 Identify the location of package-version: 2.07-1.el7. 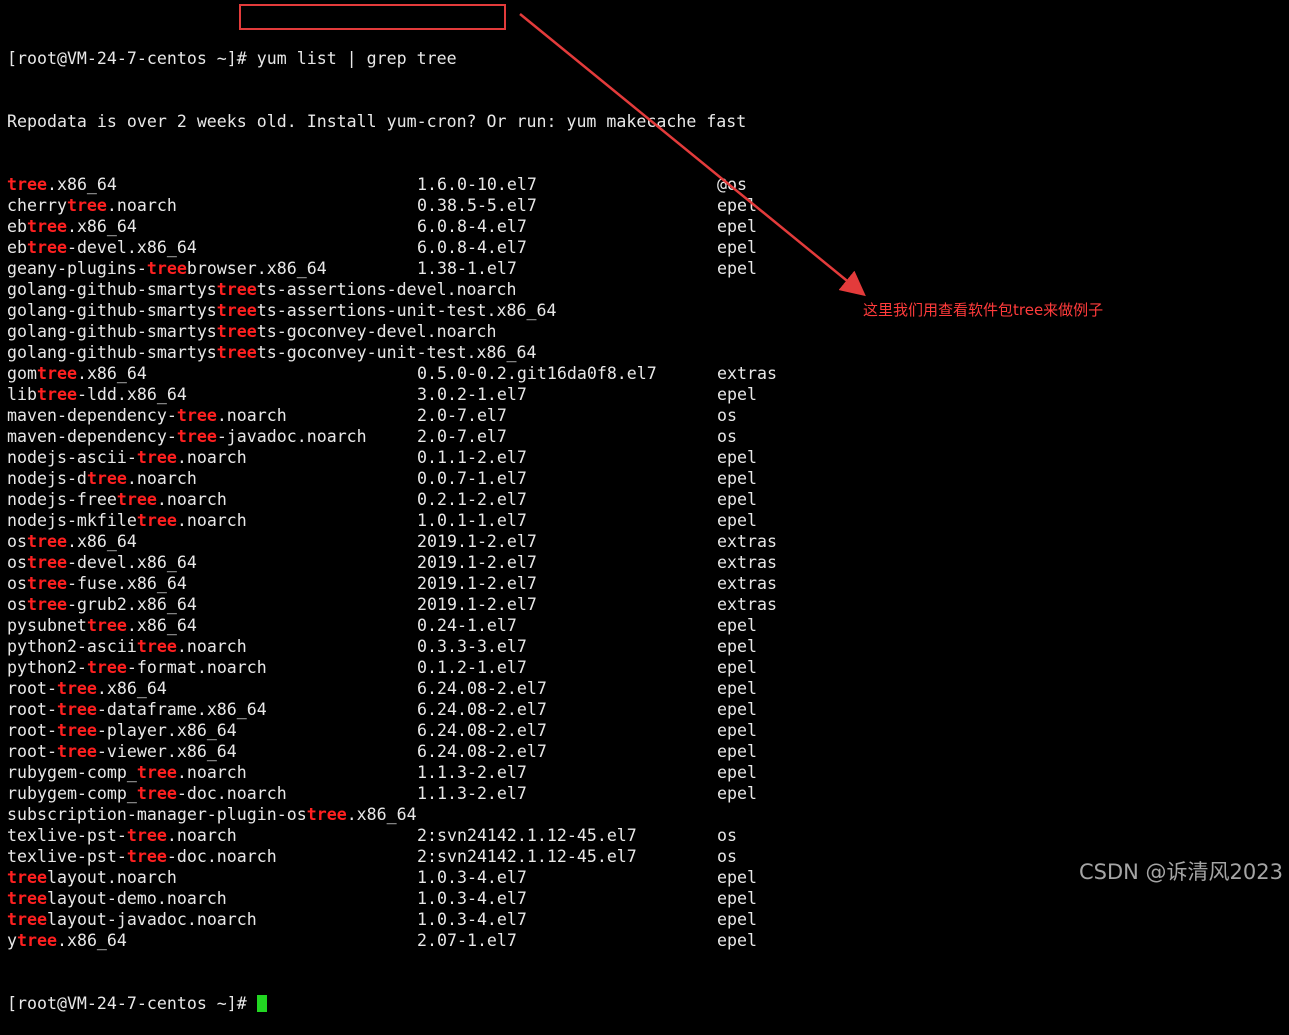
(467, 940).